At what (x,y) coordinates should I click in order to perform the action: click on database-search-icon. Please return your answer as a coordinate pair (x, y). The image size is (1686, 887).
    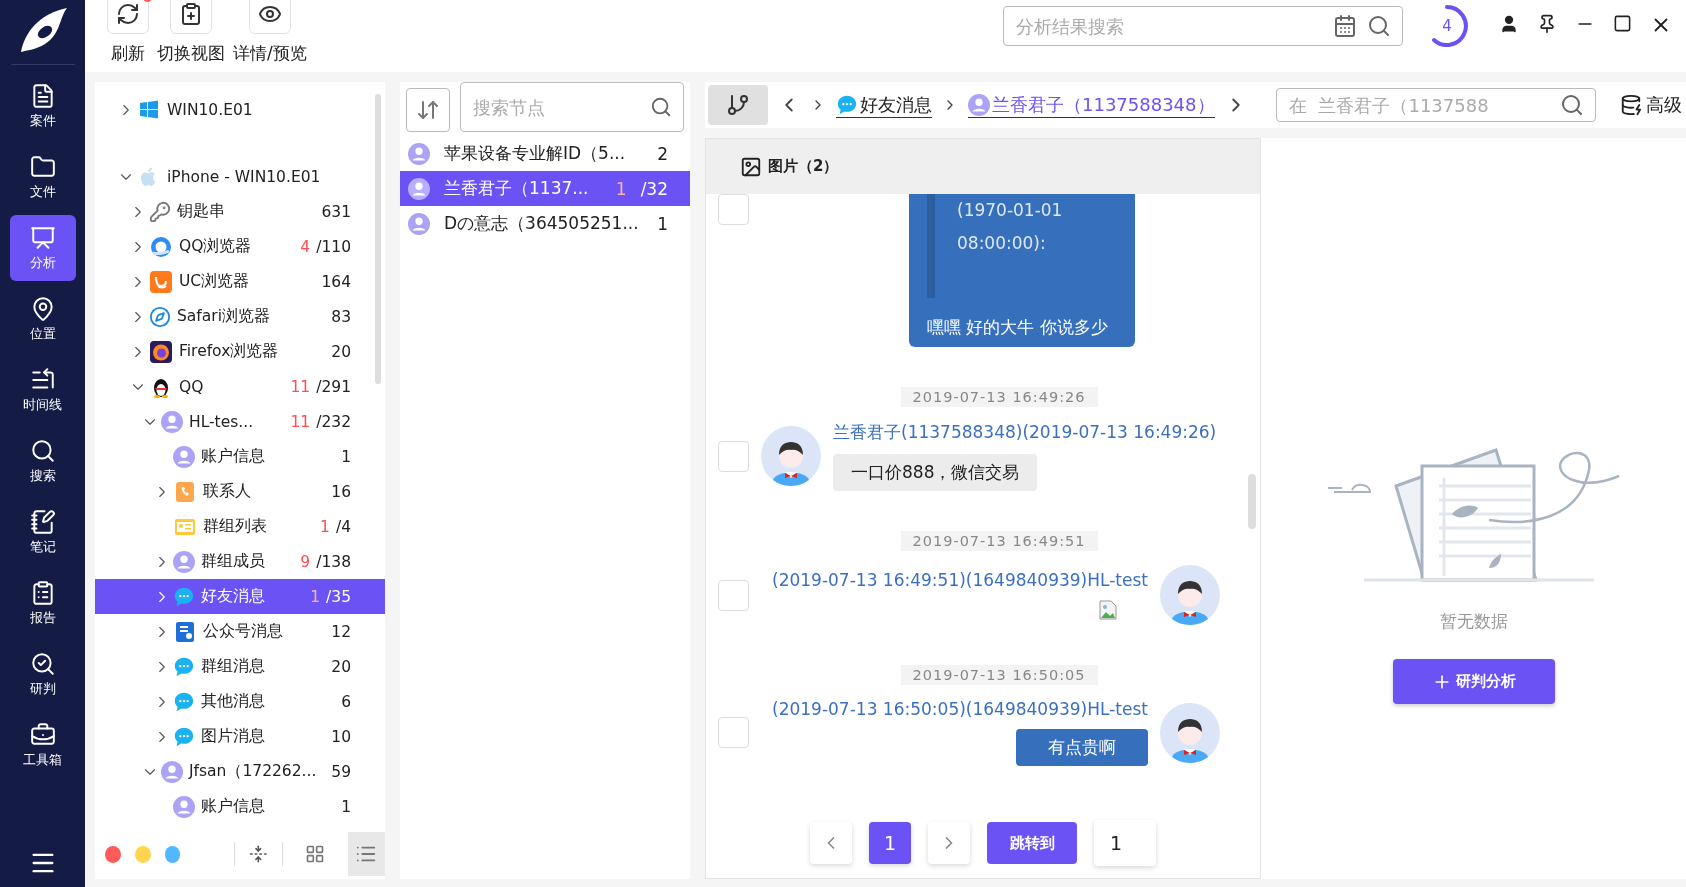
    Looking at the image, I should click on (1631, 105).